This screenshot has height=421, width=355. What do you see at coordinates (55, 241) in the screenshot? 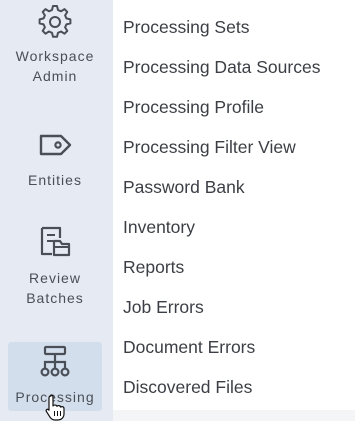
I see `batches-icon` at bounding box center [55, 241].